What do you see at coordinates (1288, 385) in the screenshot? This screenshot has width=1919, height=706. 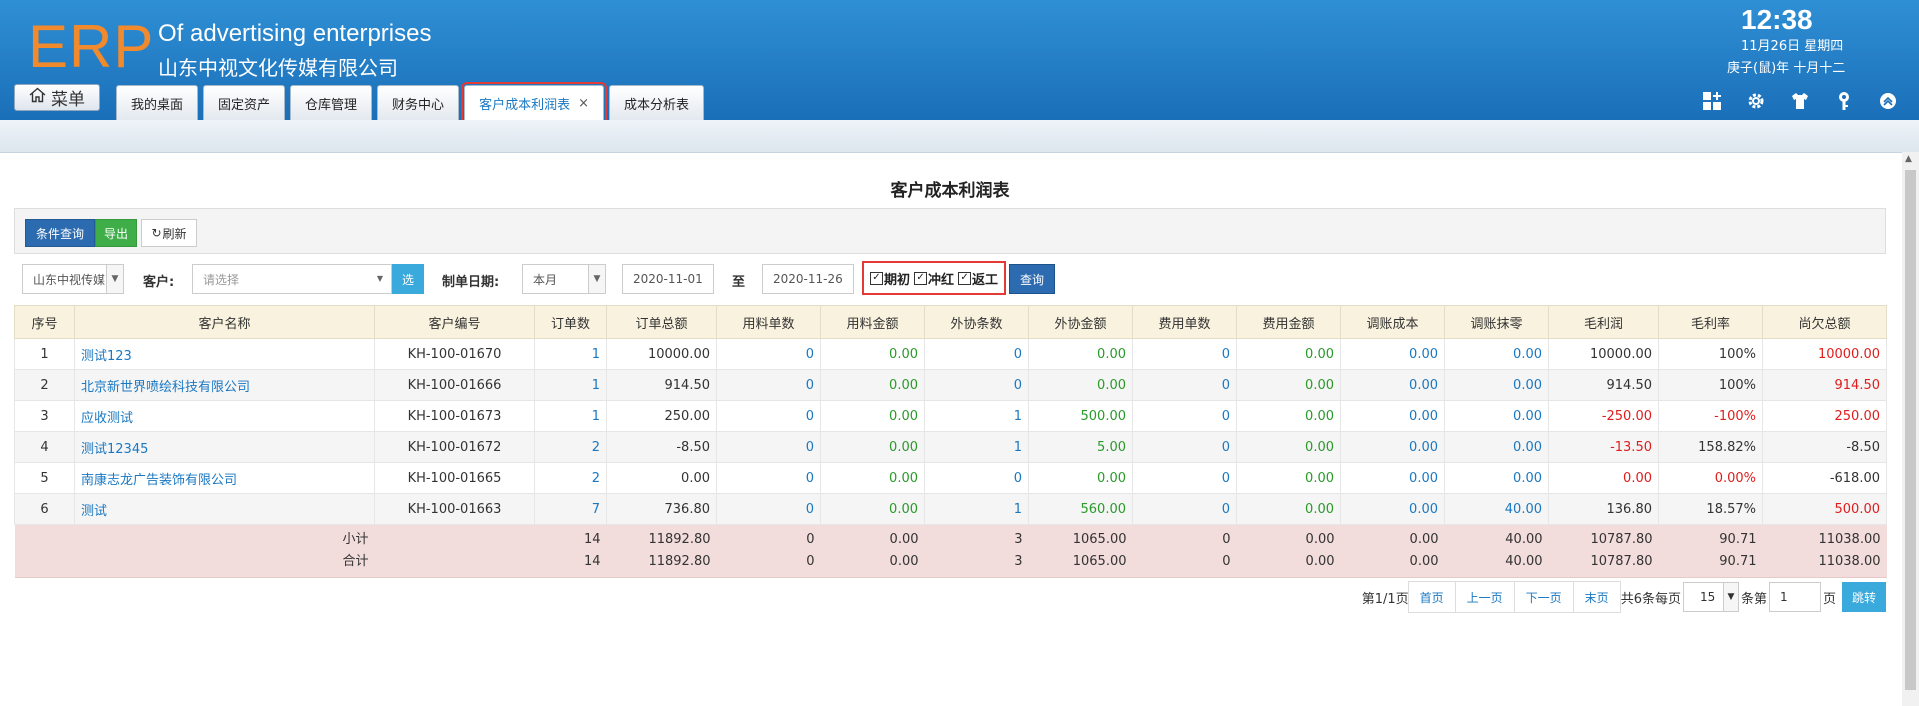 I see `cell-fee-amount: 0.00` at bounding box center [1288, 385].